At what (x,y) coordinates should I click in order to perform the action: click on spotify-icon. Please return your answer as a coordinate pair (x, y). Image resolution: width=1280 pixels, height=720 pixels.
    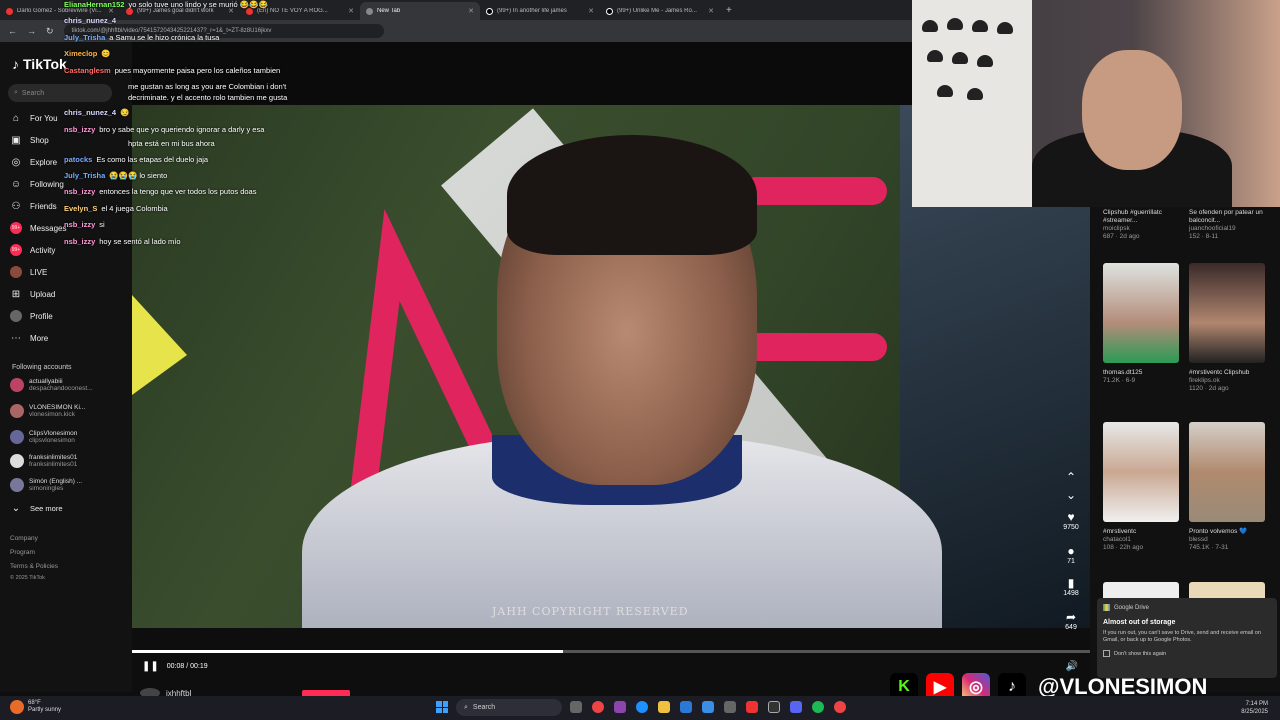
    Looking at the image, I should click on (818, 707).